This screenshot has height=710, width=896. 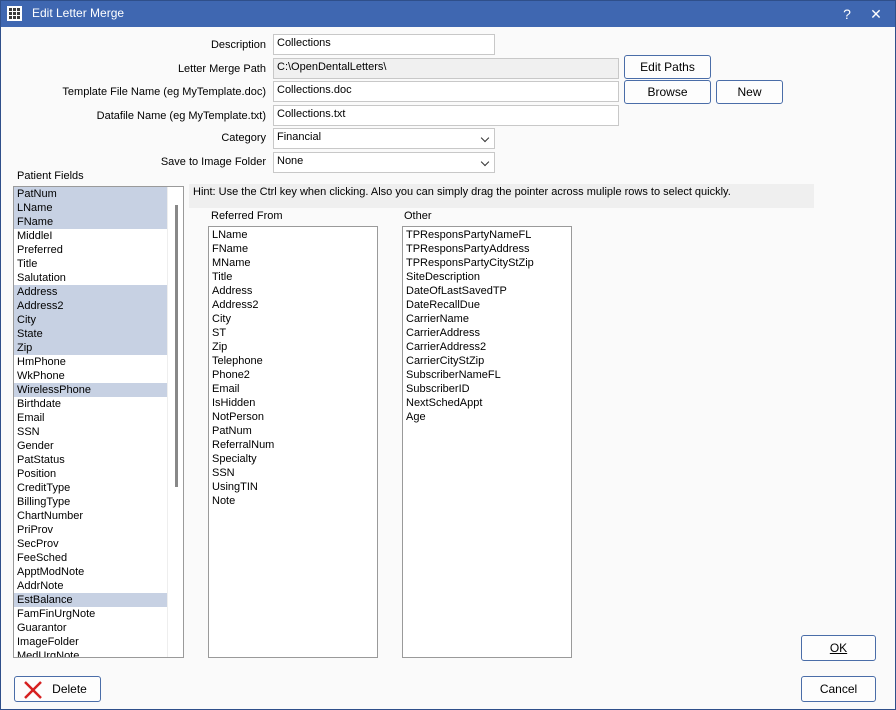 I want to click on description-input: Collections, so click(x=384, y=44).